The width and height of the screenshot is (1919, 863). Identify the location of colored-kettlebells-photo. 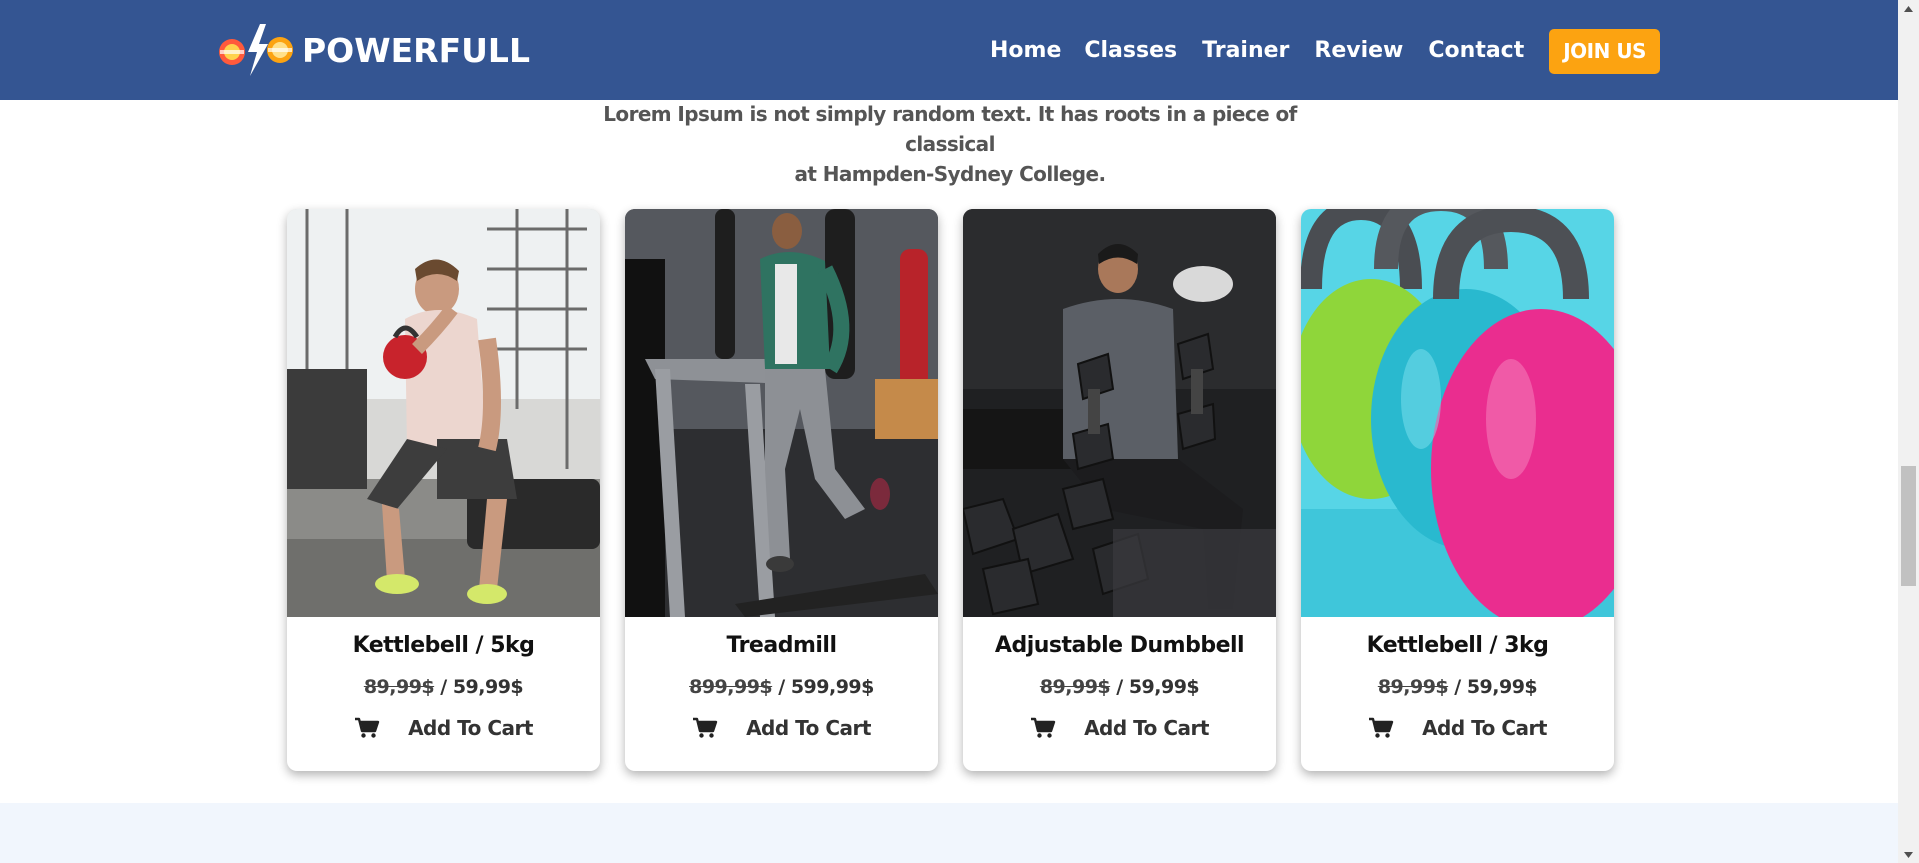
(1457, 413).